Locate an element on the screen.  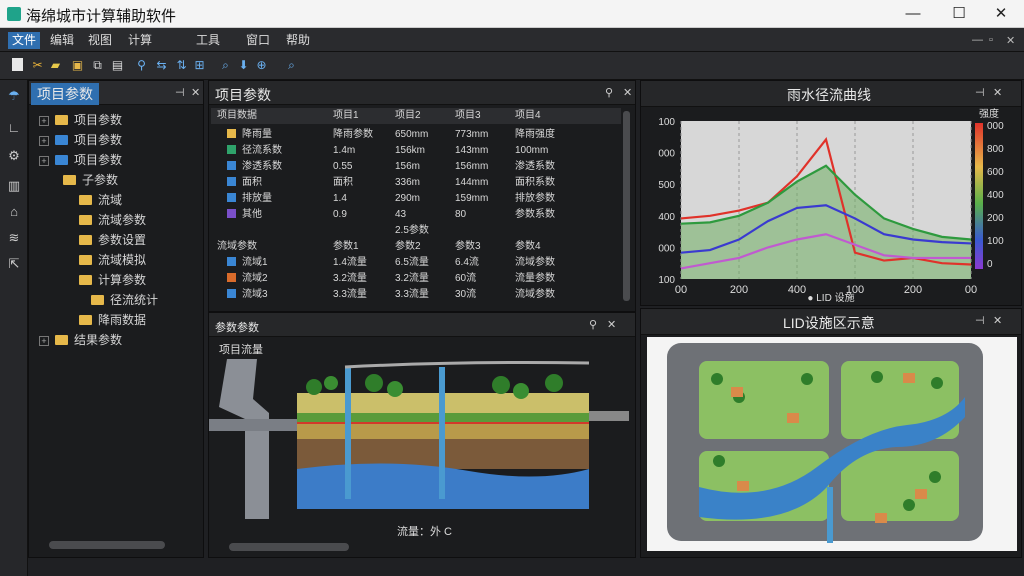
align-icon: ⇆ is located at coordinates (161, 65).